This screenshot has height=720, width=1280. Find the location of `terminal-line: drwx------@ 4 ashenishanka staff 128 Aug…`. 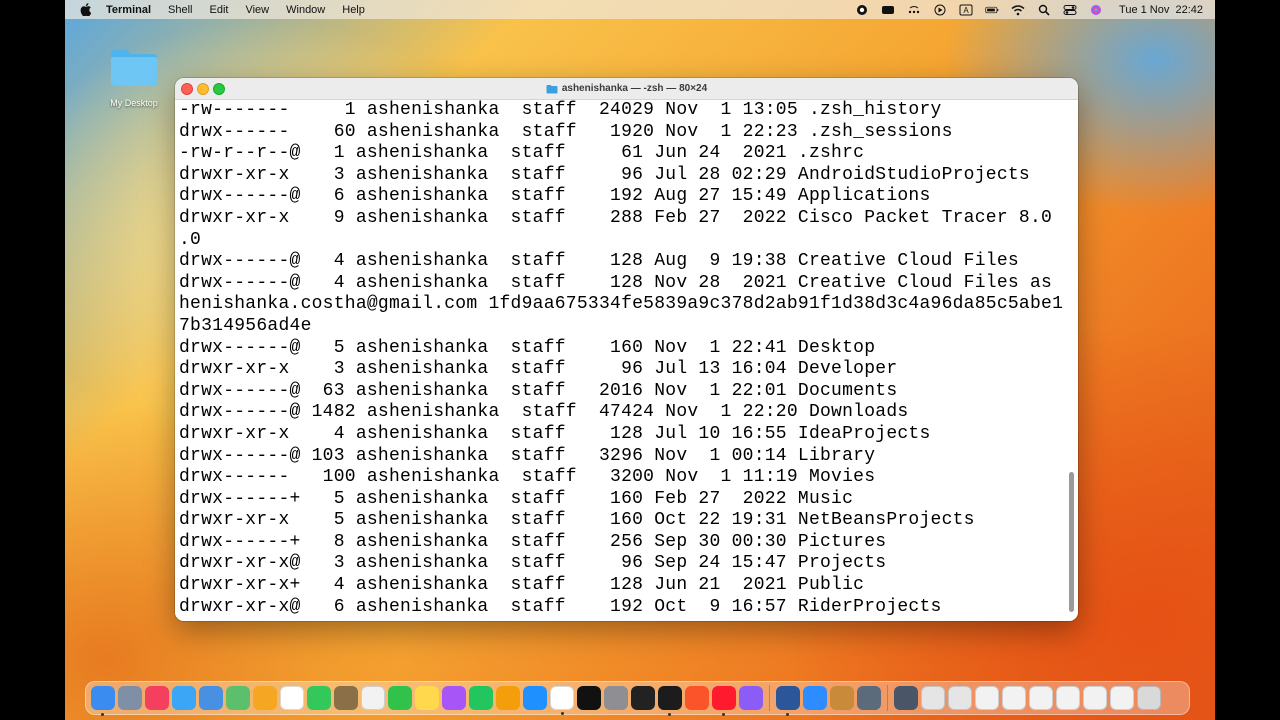

terminal-line: drwx------@ 4 ashenishanka staff 128 Aug… is located at coordinates (599, 261).